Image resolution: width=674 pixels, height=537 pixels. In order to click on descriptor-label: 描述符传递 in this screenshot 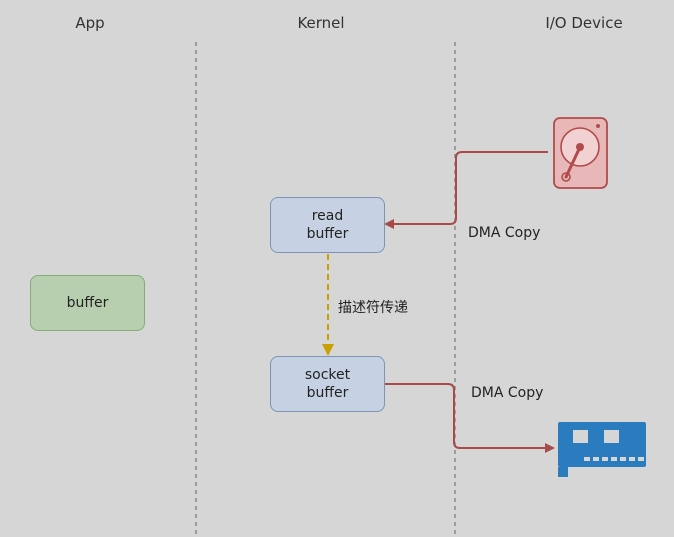, I will do `click(373, 308)`.